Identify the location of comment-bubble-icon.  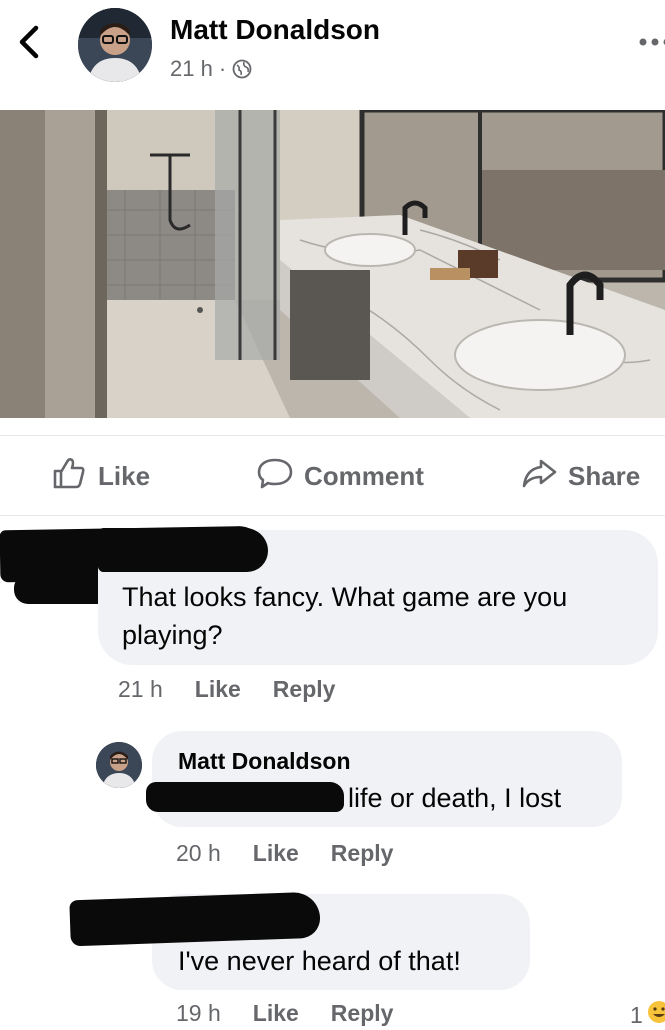
(275, 476).